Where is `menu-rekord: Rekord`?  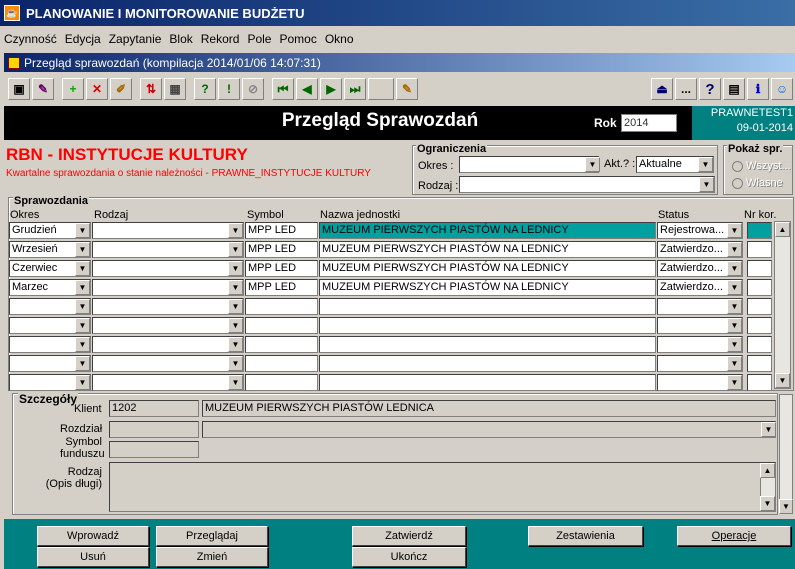
menu-rekord: Rekord is located at coordinates (220, 39).